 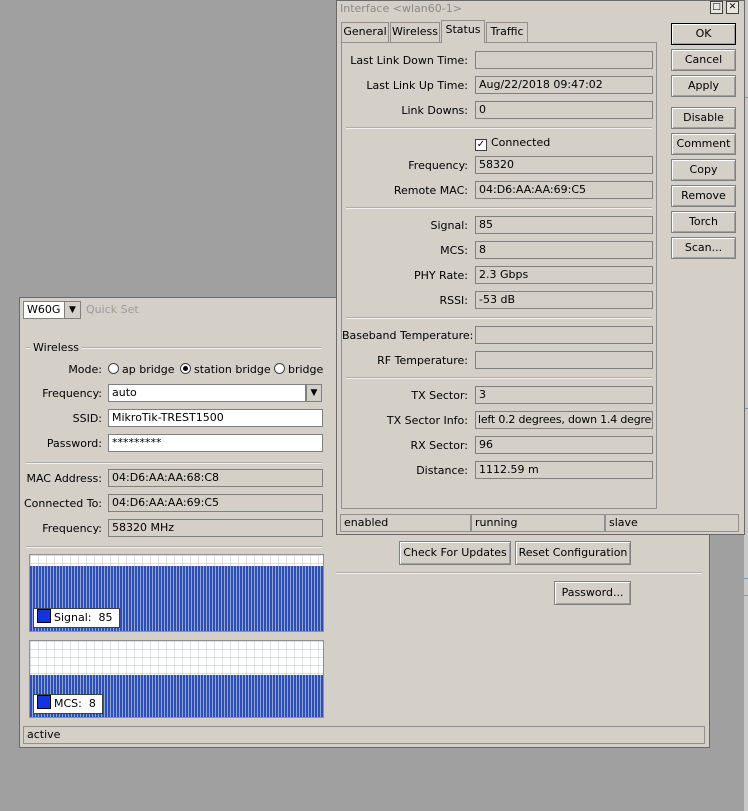 I want to click on connected-checkbox: ✓ Connected, so click(x=512, y=143).